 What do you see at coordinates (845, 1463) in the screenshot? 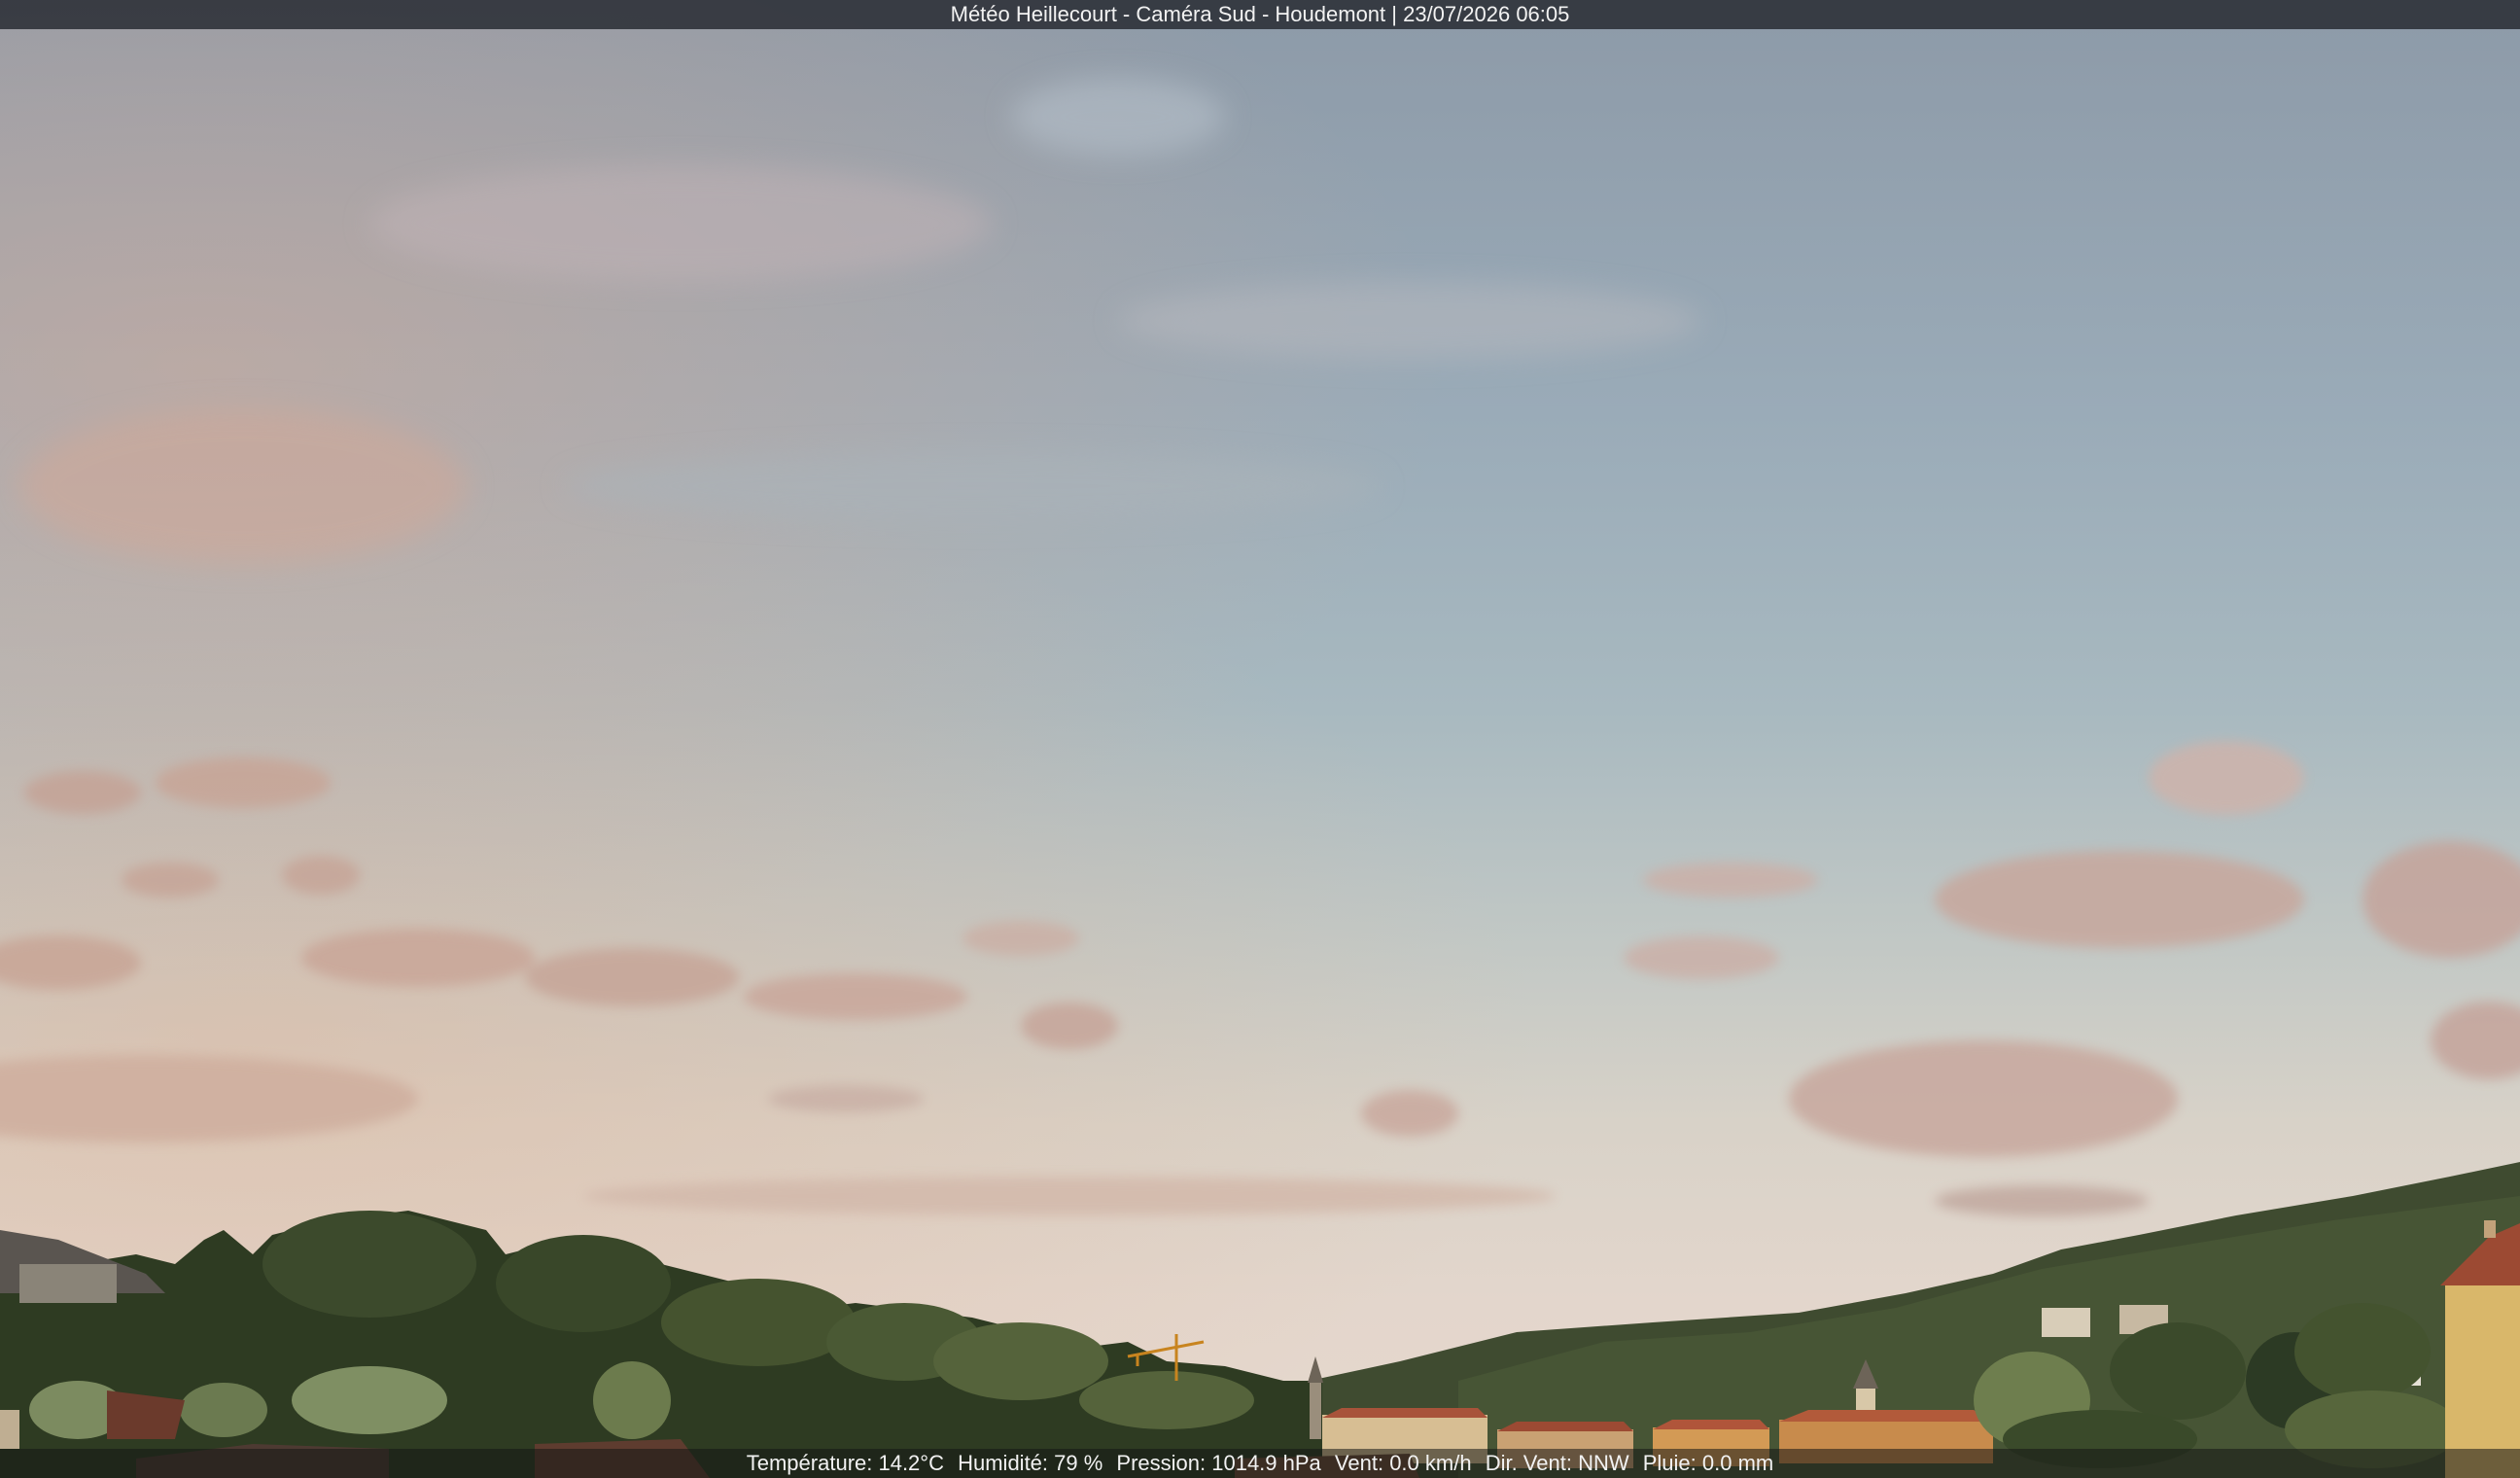
I see `temperature-reading: Température: 14.2°C` at bounding box center [845, 1463].